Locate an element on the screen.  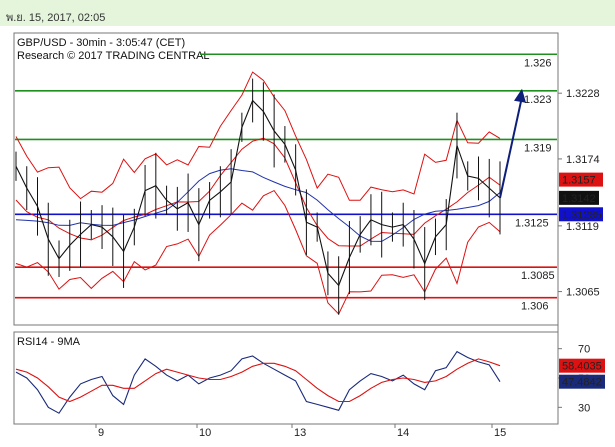
rsi-tick-label: 70 is located at coordinates (584, 350).